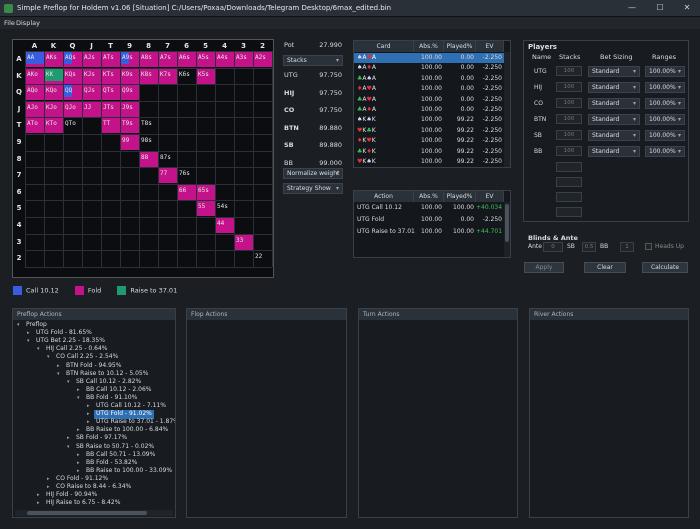 The width and height of the screenshot is (700, 529). Describe the element at coordinates (648, 246) in the screenshot. I see `heads-up-checkbox` at that location.